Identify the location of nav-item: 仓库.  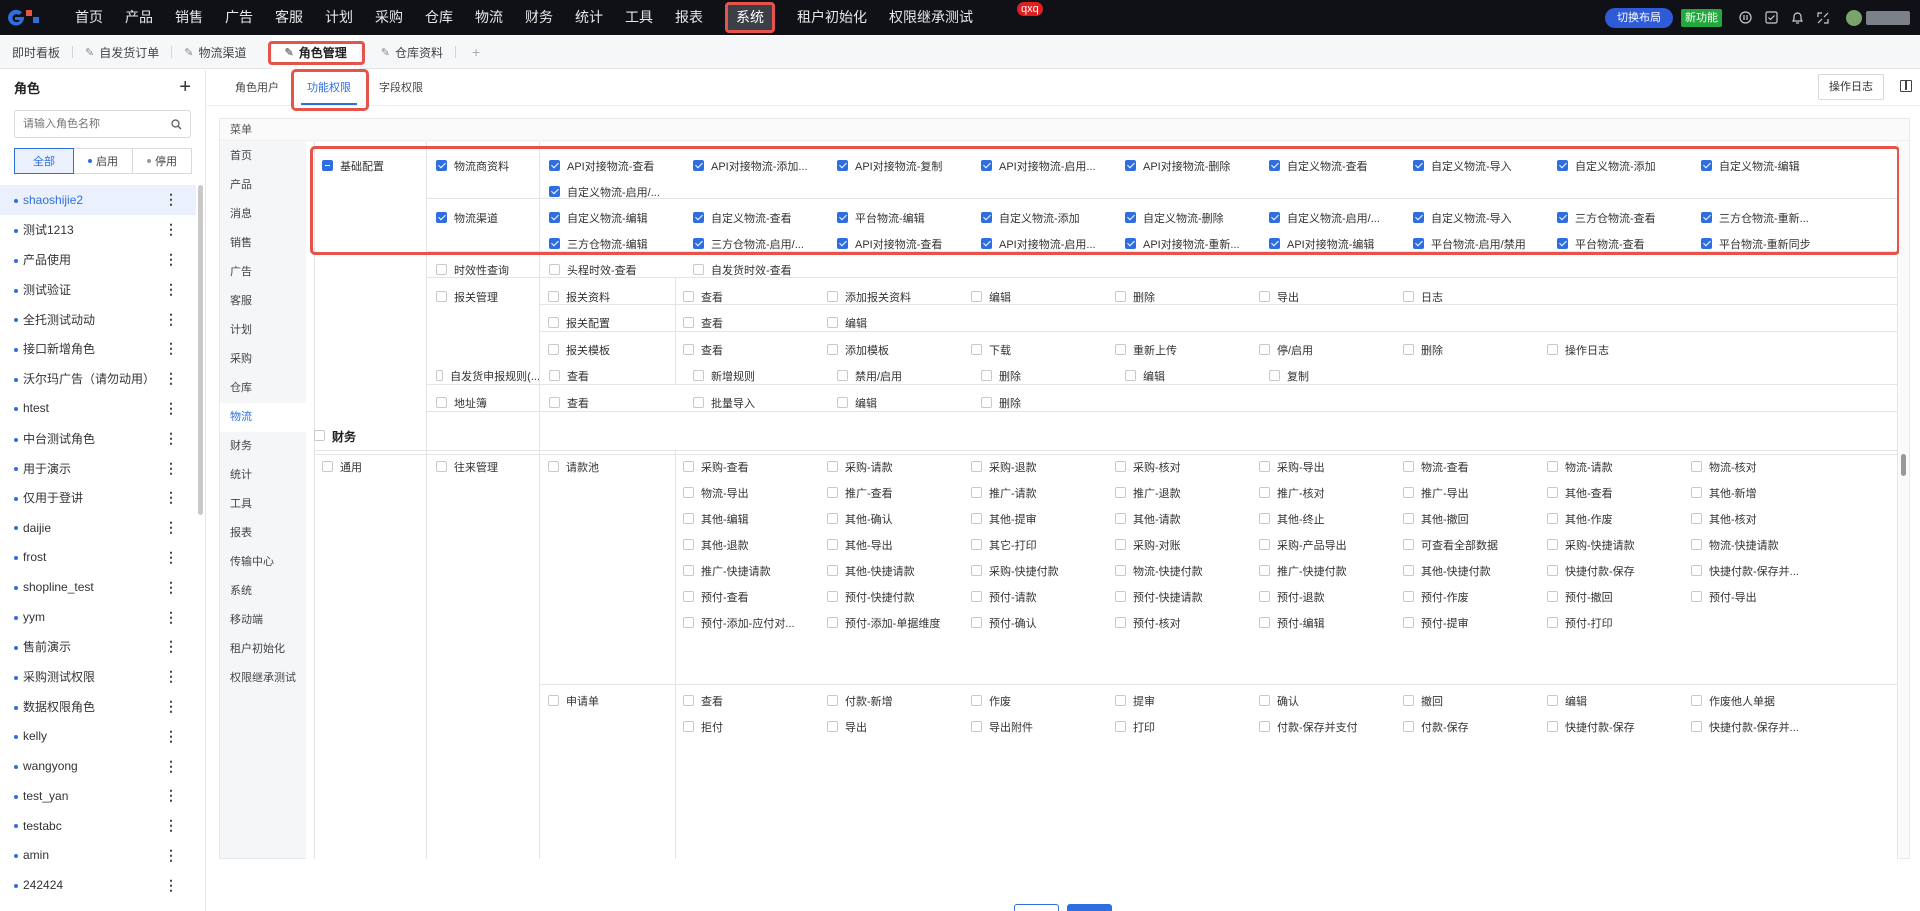
(439, 17).